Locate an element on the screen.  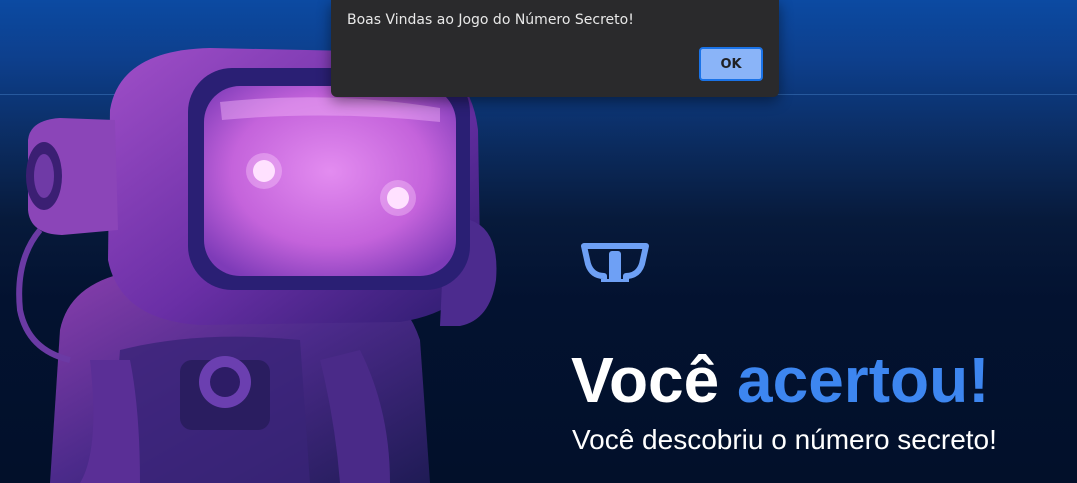
nlw-cup-logo-icon is located at coordinates (615, 262).